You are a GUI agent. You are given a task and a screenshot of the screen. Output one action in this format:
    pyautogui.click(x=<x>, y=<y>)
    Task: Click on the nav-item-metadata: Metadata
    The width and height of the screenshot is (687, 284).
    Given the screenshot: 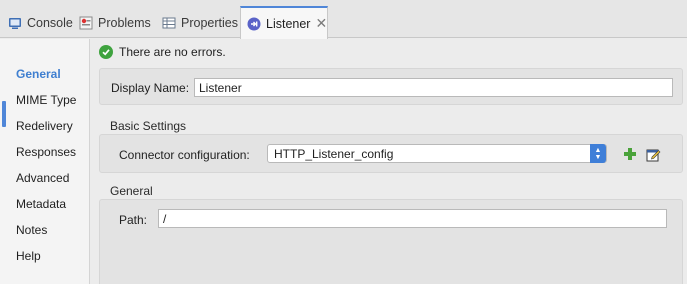 What is the action you would take?
    pyautogui.click(x=41, y=204)
    